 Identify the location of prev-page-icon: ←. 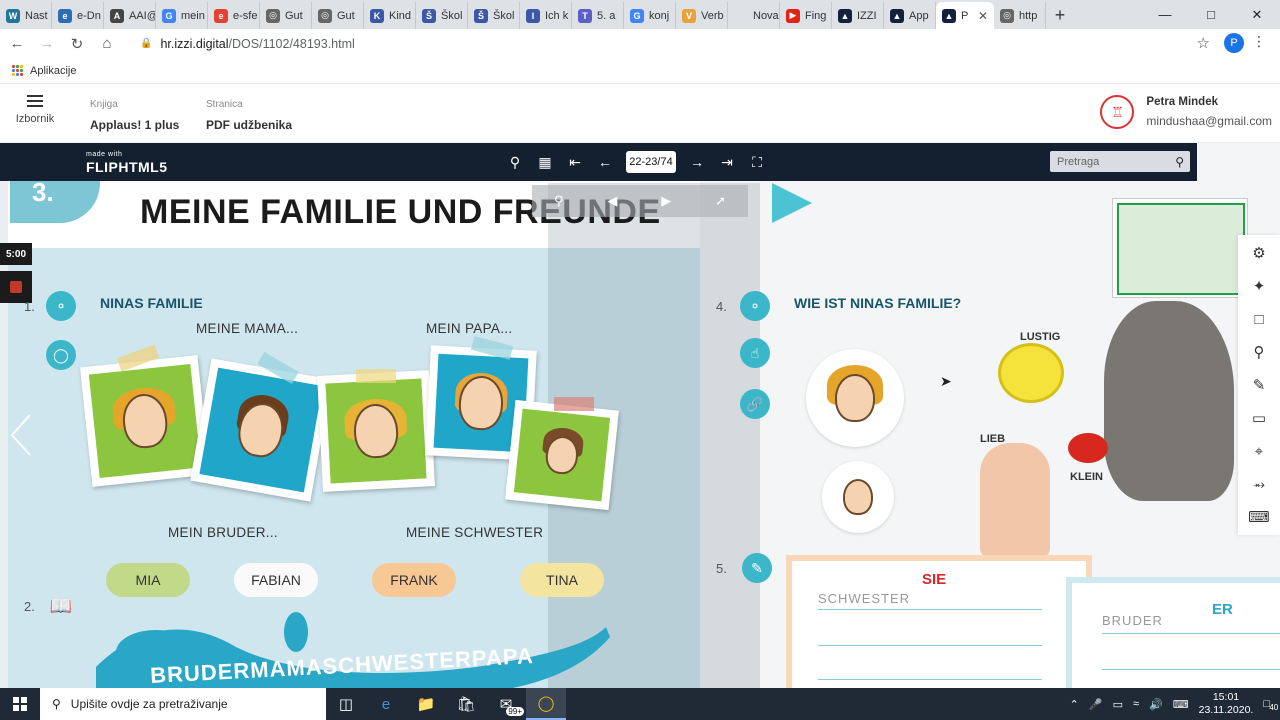
(605, 162).